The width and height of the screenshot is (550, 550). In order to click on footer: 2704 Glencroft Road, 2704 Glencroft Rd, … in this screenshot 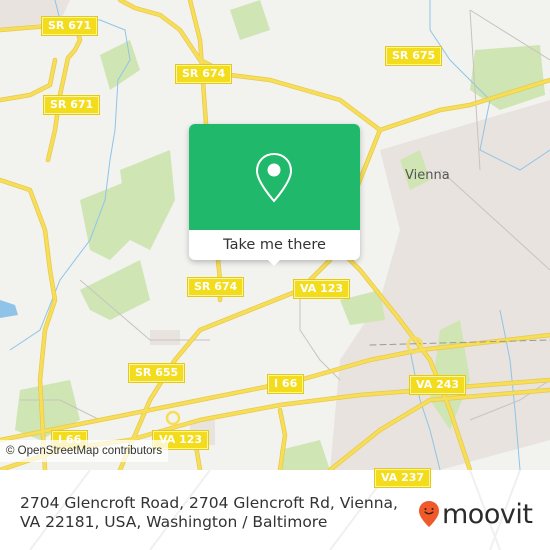, I will do `click(275, 510)`.